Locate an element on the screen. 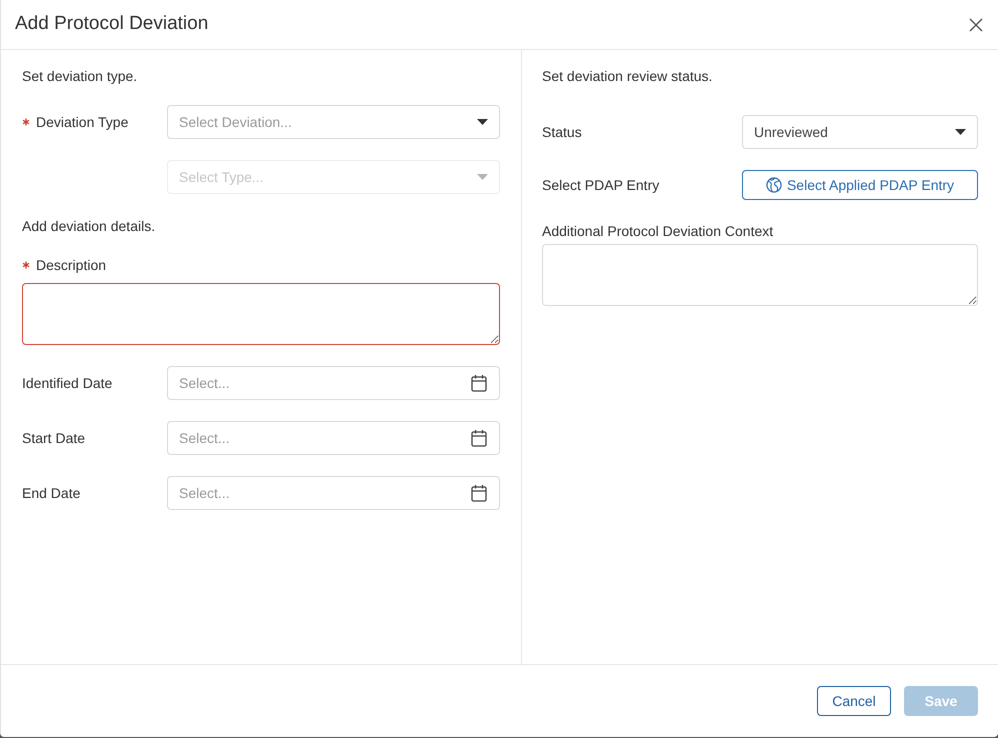 This screenshot has width=998, height=738. globe-icon is located at coordinates (774, 185).